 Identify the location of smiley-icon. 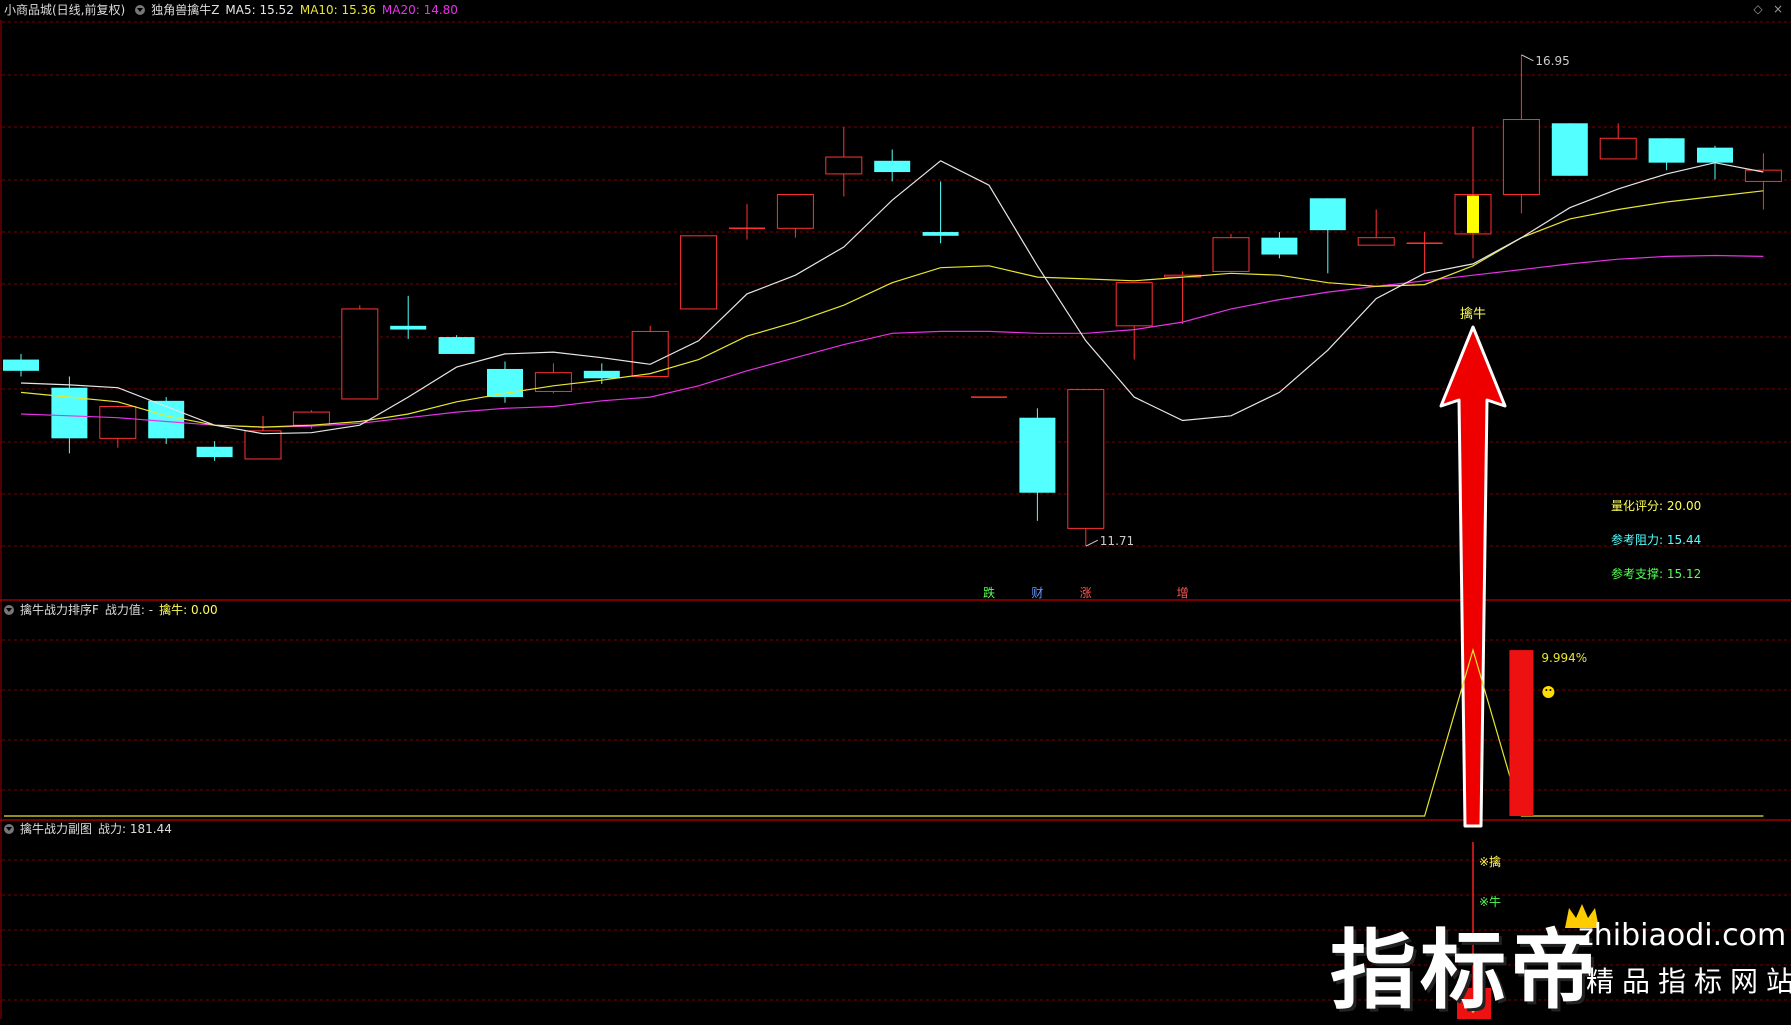
(1548, 692).